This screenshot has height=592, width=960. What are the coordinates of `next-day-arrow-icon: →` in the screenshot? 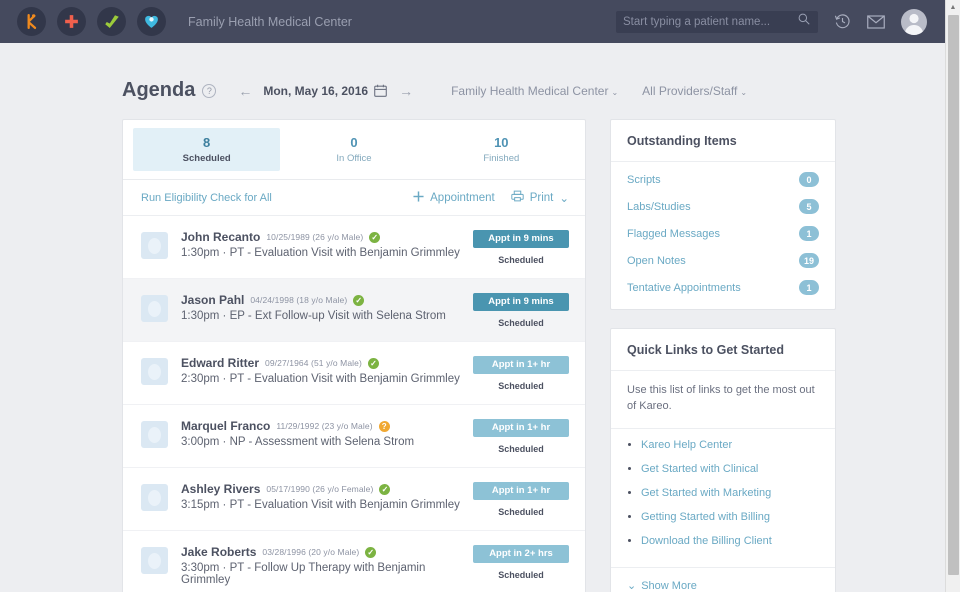 It's located at (406, 91).